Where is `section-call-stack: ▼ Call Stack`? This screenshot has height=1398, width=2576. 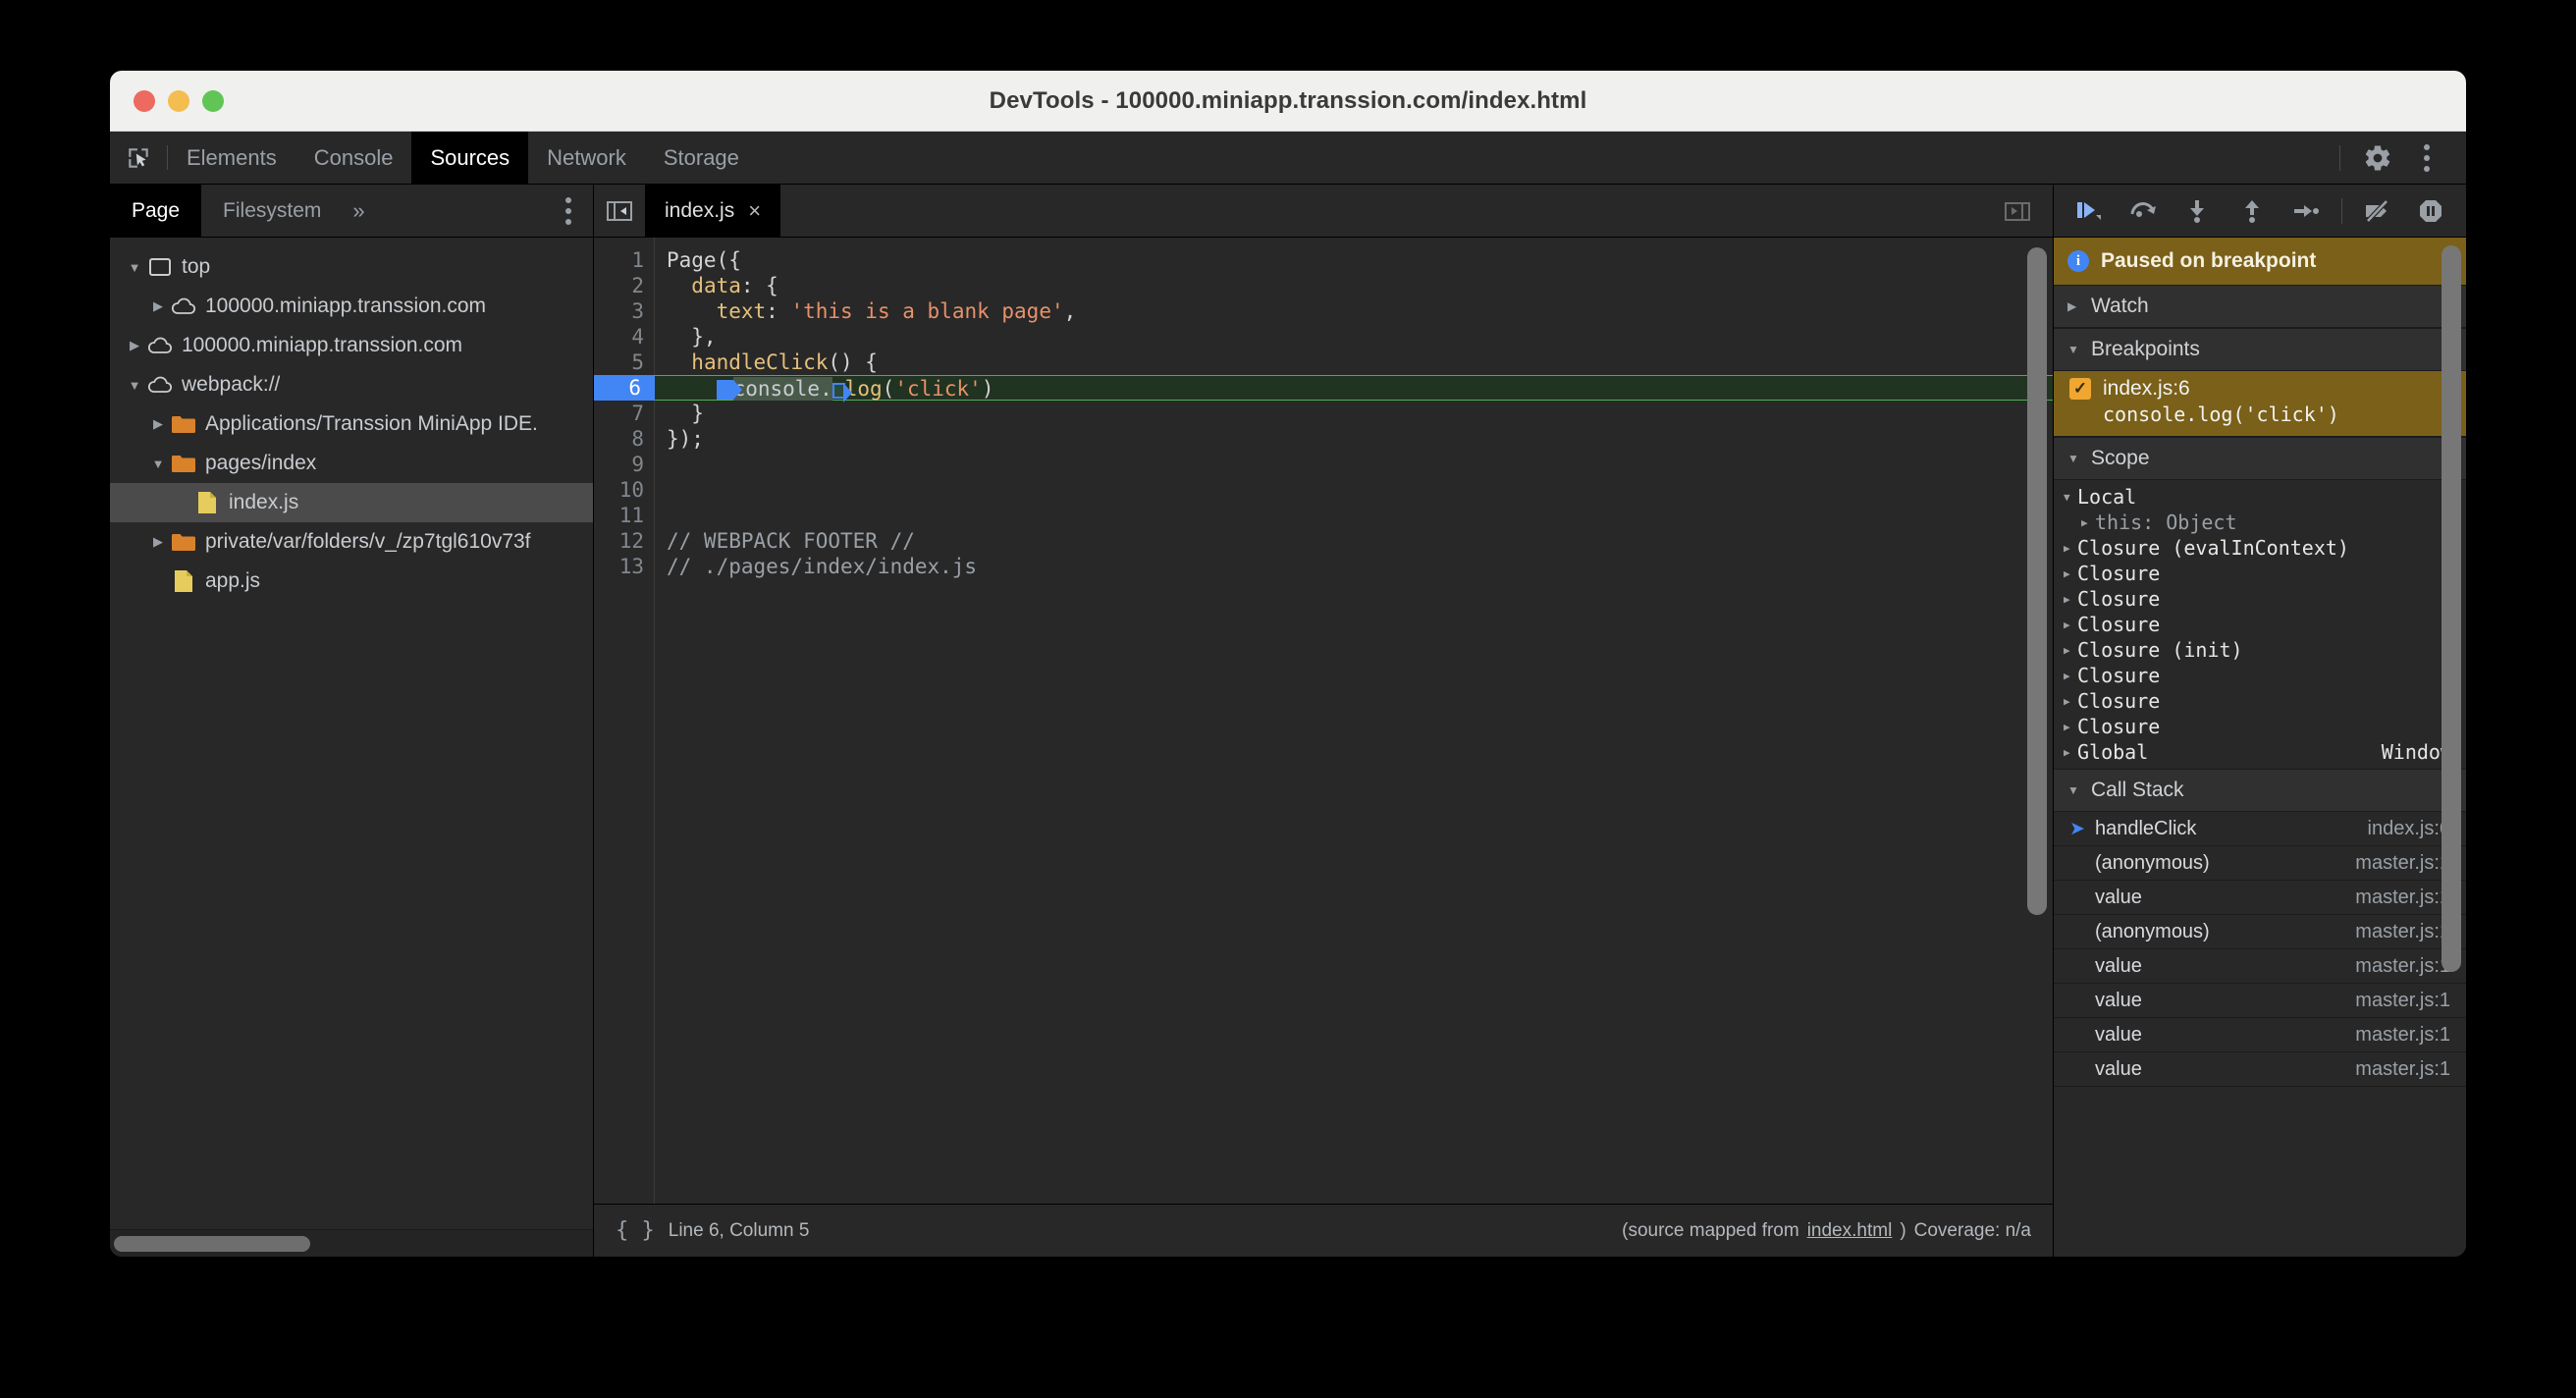
section-call-stack: ▼ Call Stack is located at coordinates (2260, 790).